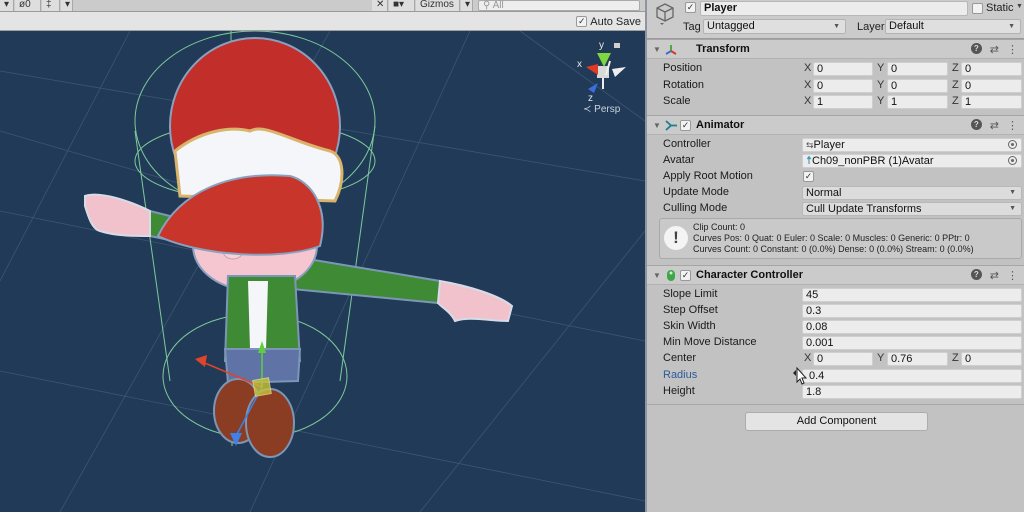  I want to click on visibility-toggle: ø0, so click(28, 5).